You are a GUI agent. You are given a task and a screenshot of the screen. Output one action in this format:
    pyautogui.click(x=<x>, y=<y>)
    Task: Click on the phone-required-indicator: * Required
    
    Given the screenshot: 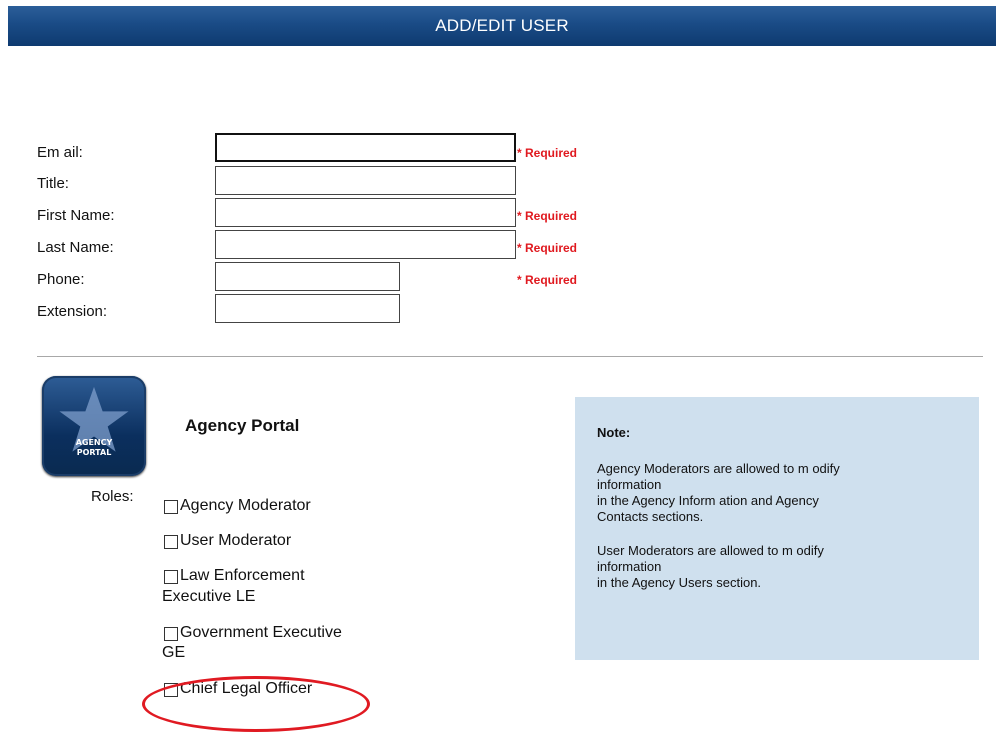 What is the action you would take?
    pyautogui.click(x=547, y=280)
    